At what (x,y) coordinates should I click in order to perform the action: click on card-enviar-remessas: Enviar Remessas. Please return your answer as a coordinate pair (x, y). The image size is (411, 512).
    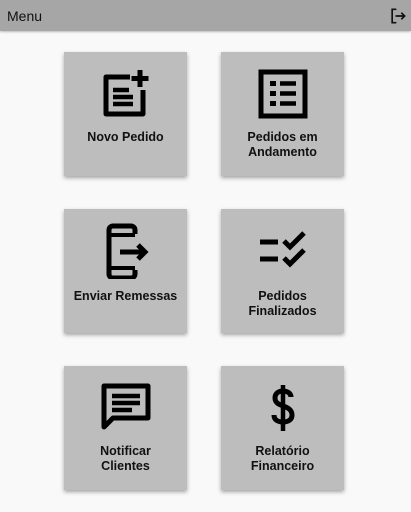
    Looking at the image, I should click on (125, 271).